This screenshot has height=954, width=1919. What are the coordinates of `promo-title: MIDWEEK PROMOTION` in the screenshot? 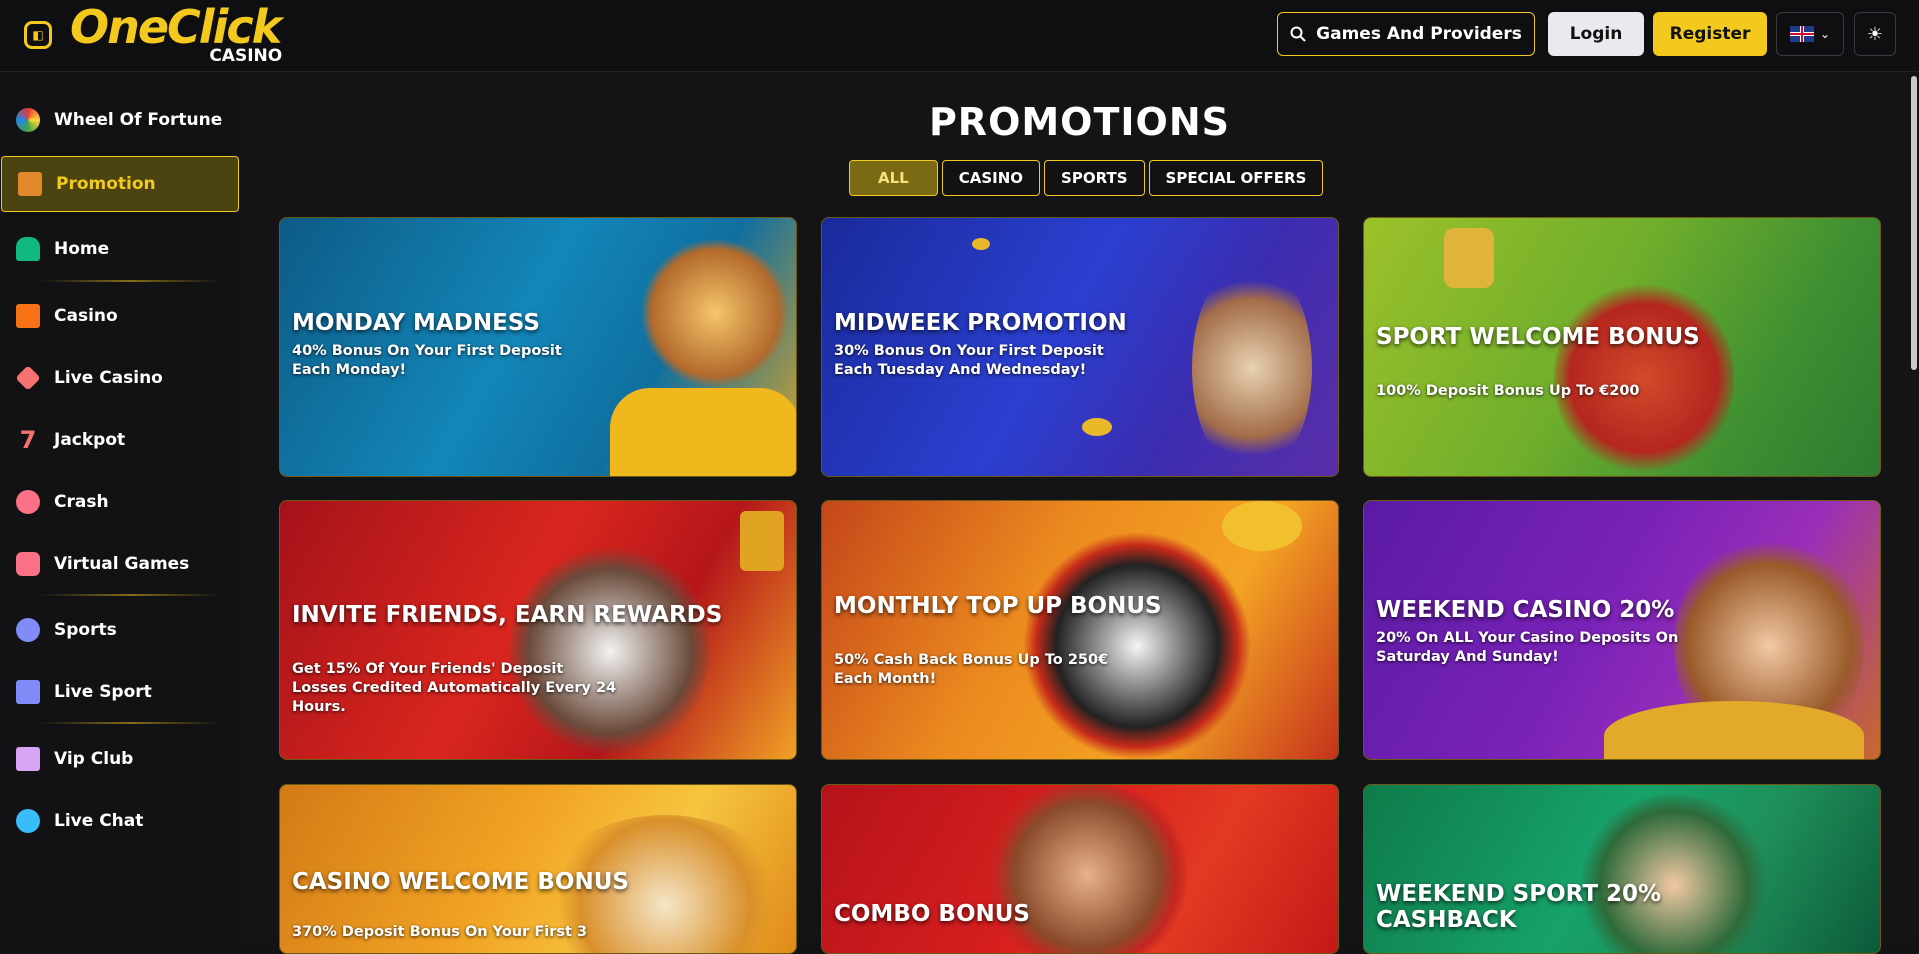 It's located at (980, 323).